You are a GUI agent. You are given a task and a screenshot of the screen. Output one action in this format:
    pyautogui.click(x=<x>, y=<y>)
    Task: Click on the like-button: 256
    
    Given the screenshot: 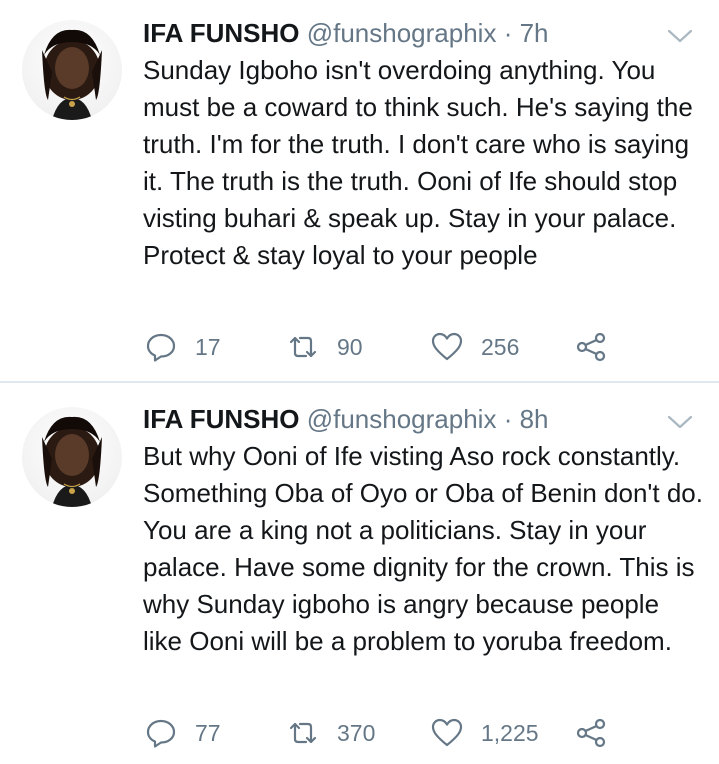 What is the action you would take?
    pyautogui.click(x=475, y=347)
    